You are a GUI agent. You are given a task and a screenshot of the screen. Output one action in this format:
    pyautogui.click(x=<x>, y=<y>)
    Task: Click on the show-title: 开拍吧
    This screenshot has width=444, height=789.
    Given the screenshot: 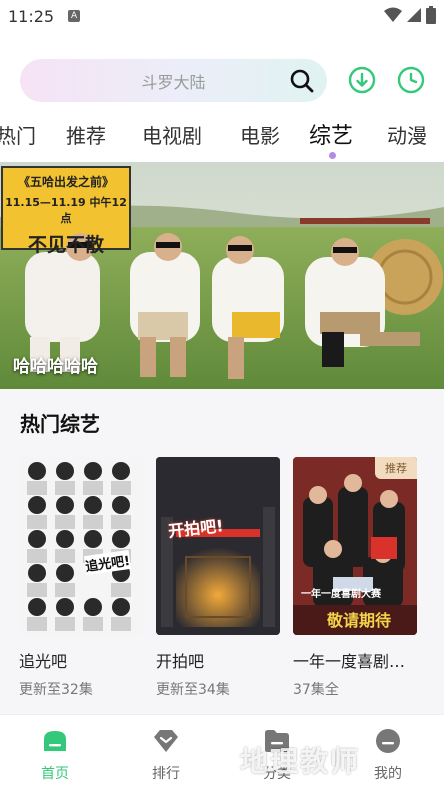 What is the action you would take?
    pyautogui.click(x=218, y=660)
    